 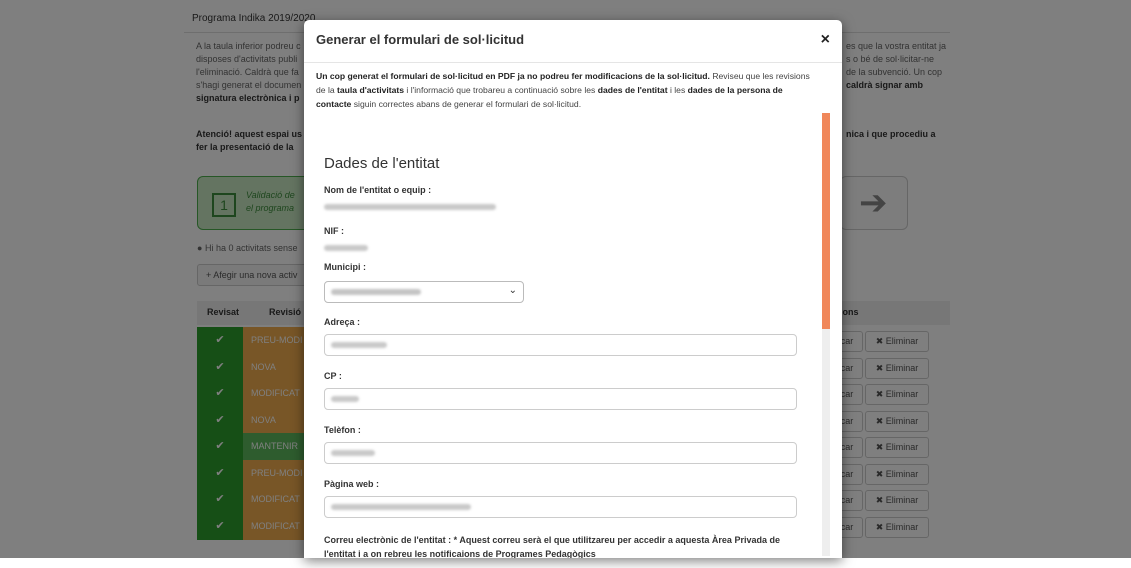 I want to click on intro-bold: taula d'activitats, so click(x=371, y=90).